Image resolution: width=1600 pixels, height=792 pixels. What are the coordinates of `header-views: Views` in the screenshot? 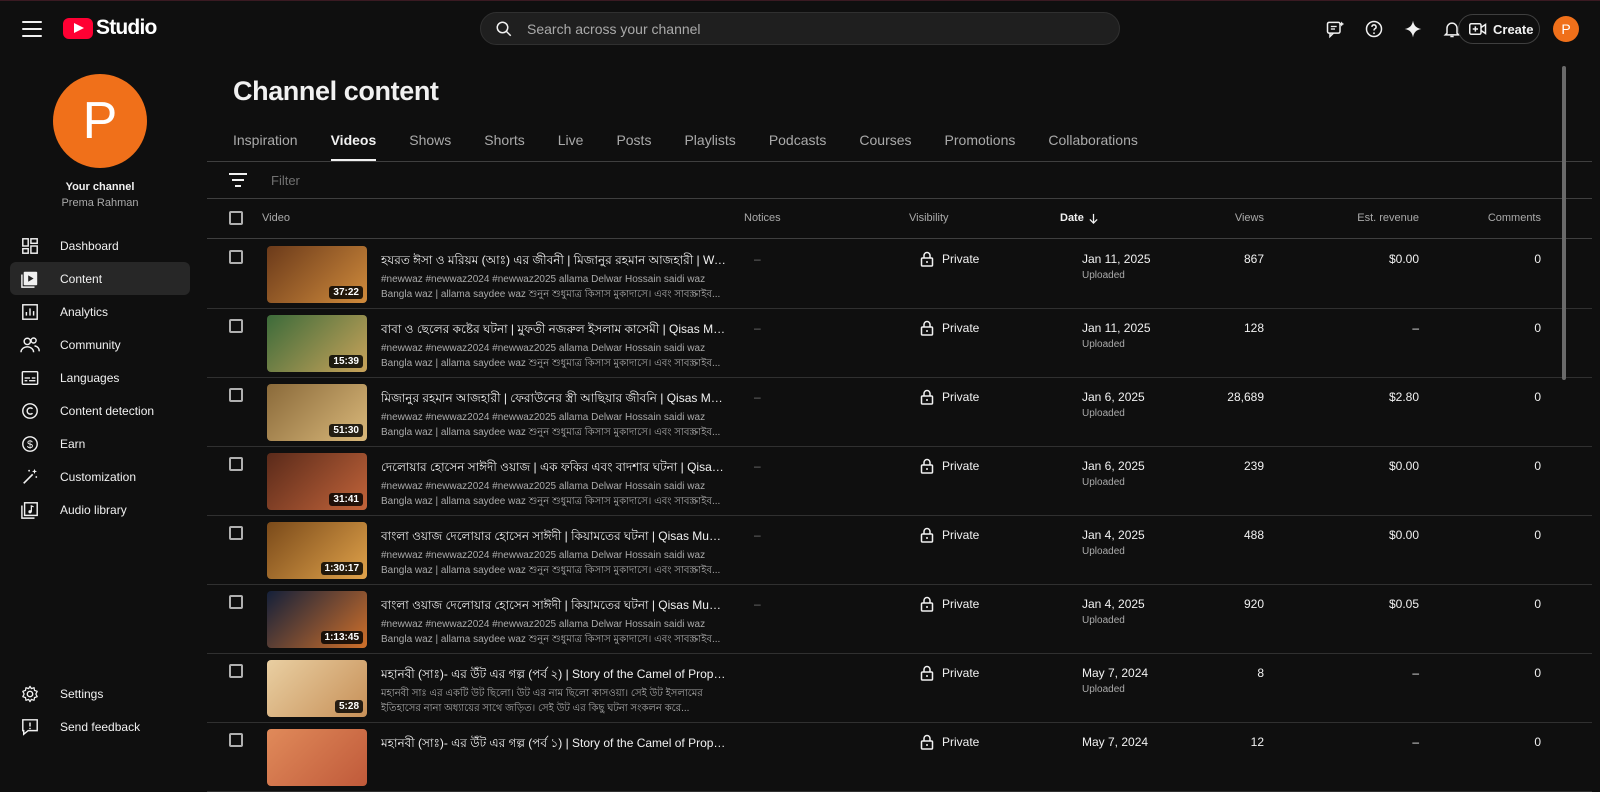 It's located at (1235, 218).